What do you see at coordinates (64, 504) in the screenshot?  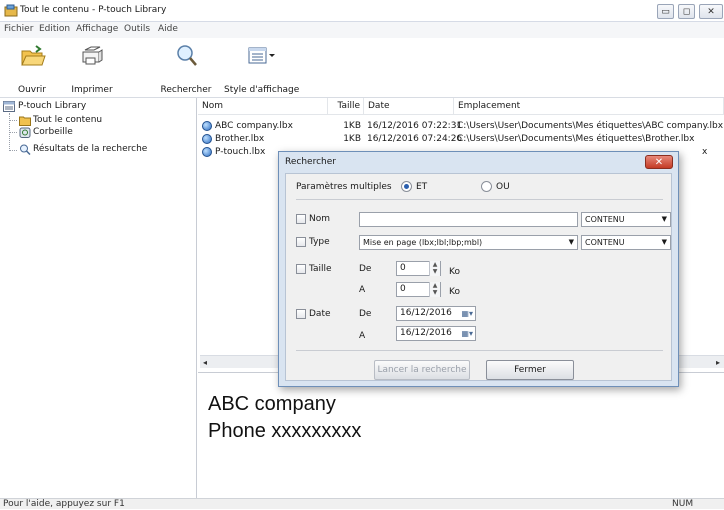 I see `status-help-text: Pour l'aide, appuyez sur F1` at bounding box center [64, 504].